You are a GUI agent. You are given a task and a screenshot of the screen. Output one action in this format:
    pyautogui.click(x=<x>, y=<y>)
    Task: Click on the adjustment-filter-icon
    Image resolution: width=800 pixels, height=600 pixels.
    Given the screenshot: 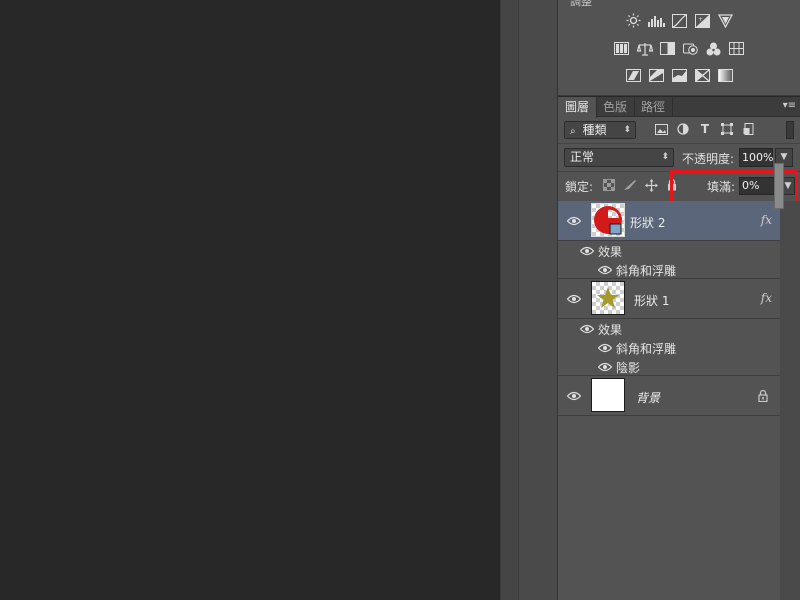 What is the action you would take?
    pyautogui.click(x=683, y=129)
    